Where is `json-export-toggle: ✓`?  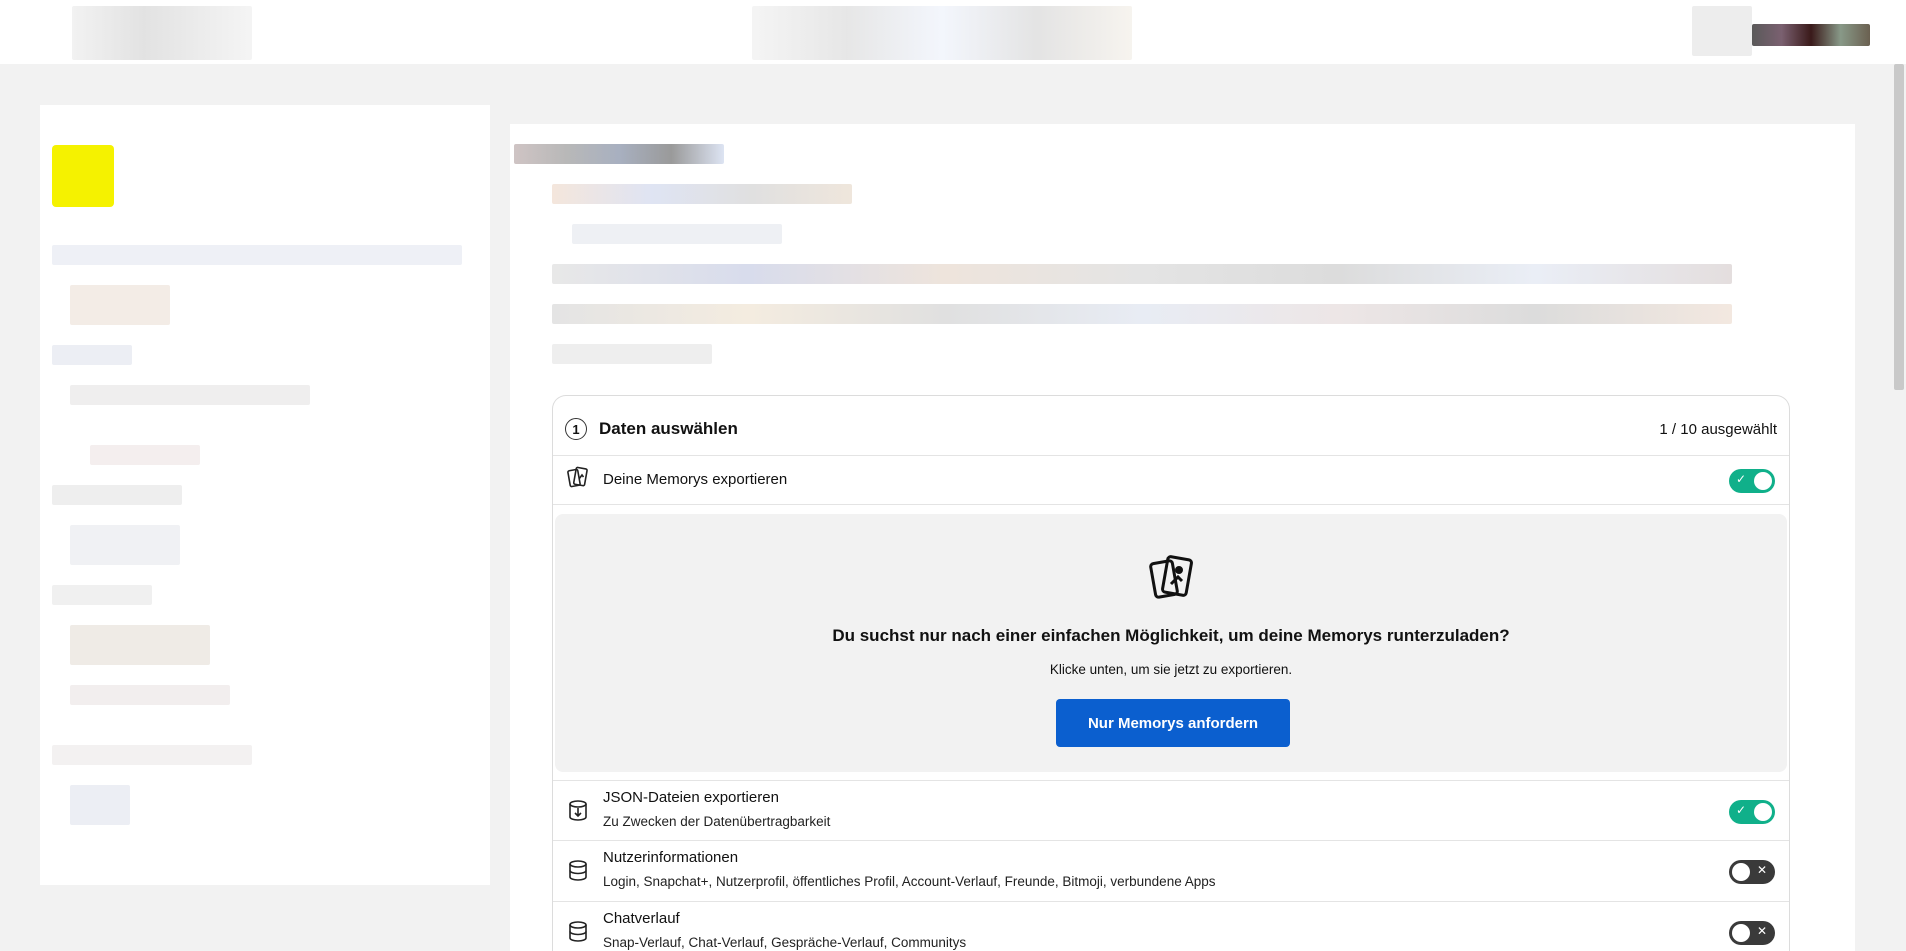
json-export-toggle: ✓ is located at coordinates (1752, 812).